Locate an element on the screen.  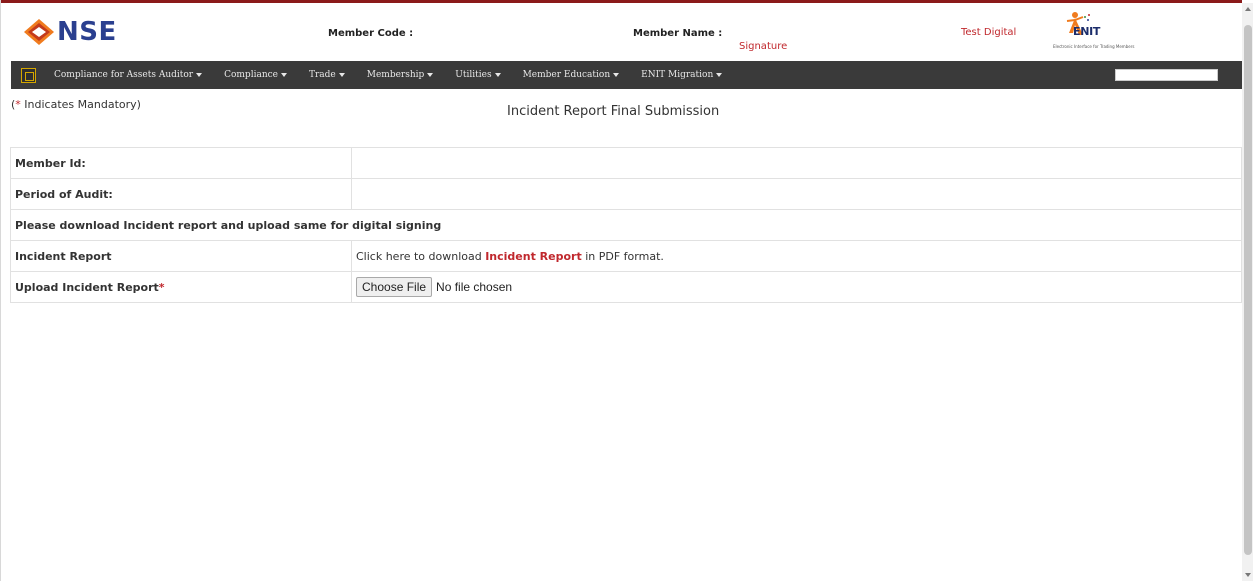
upload-cell: Choose File No file chosen is located at coordinates (796, 287).